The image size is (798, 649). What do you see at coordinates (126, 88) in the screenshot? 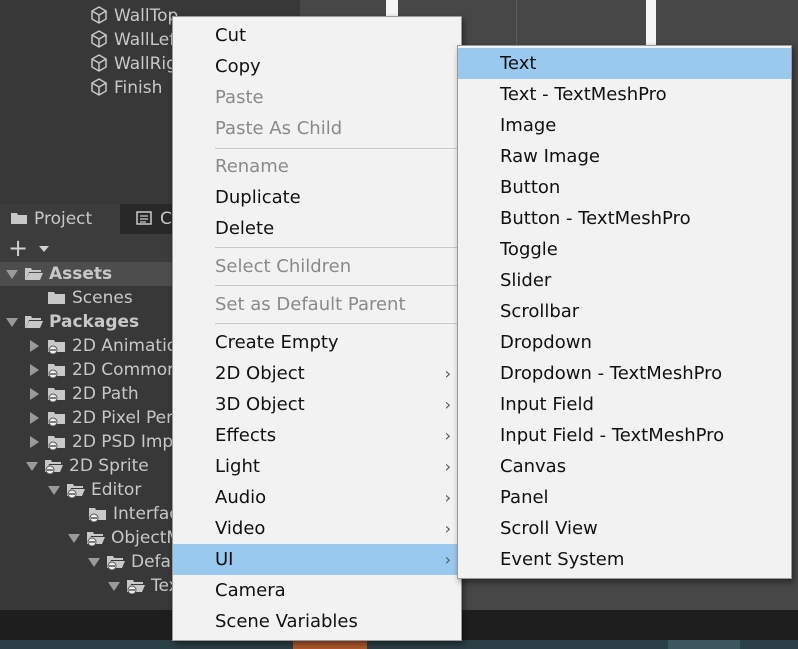
I see `hierarchy-item: Finish` at bounding box center [126, 88].